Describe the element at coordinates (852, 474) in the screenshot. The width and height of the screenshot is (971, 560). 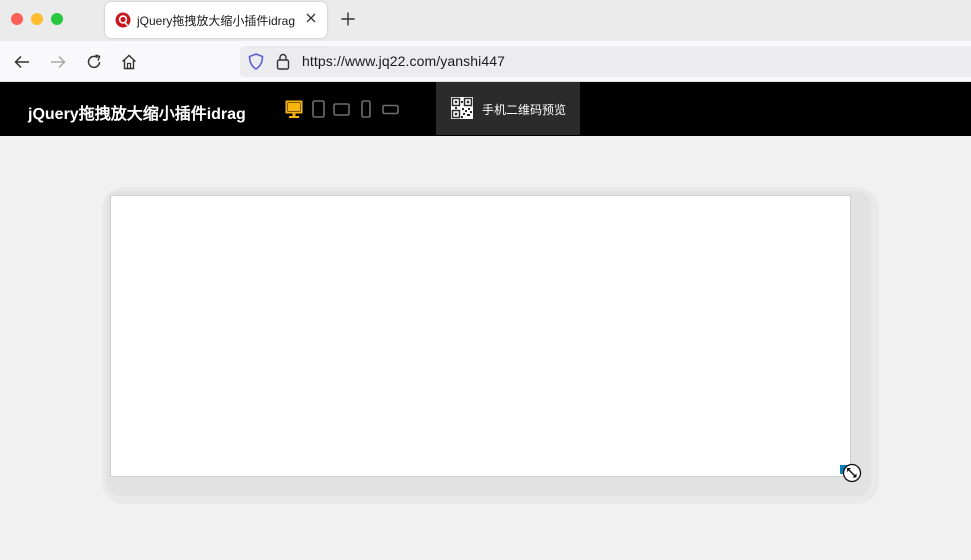
I see `resize-handle-icon` at that location.